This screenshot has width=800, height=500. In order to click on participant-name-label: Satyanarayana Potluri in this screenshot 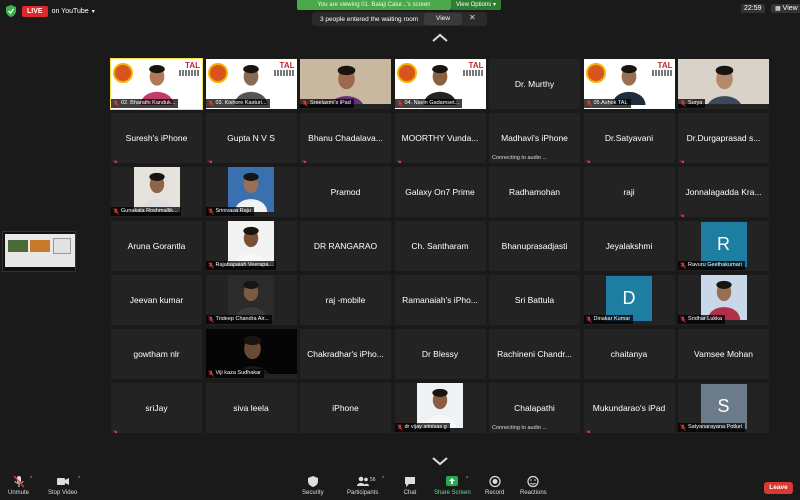, I will do `click(712, 427)`.